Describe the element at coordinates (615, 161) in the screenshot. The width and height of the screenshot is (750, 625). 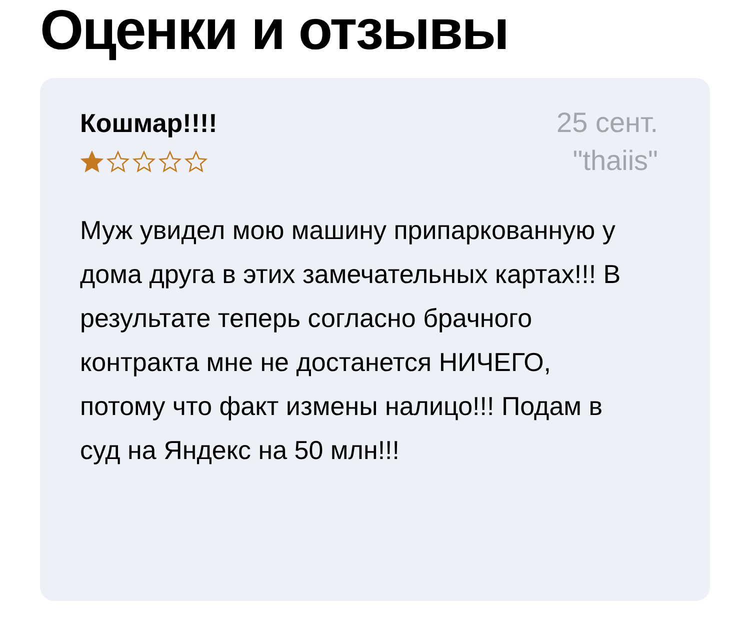
I see `review-author: "thaiis"` at that location.